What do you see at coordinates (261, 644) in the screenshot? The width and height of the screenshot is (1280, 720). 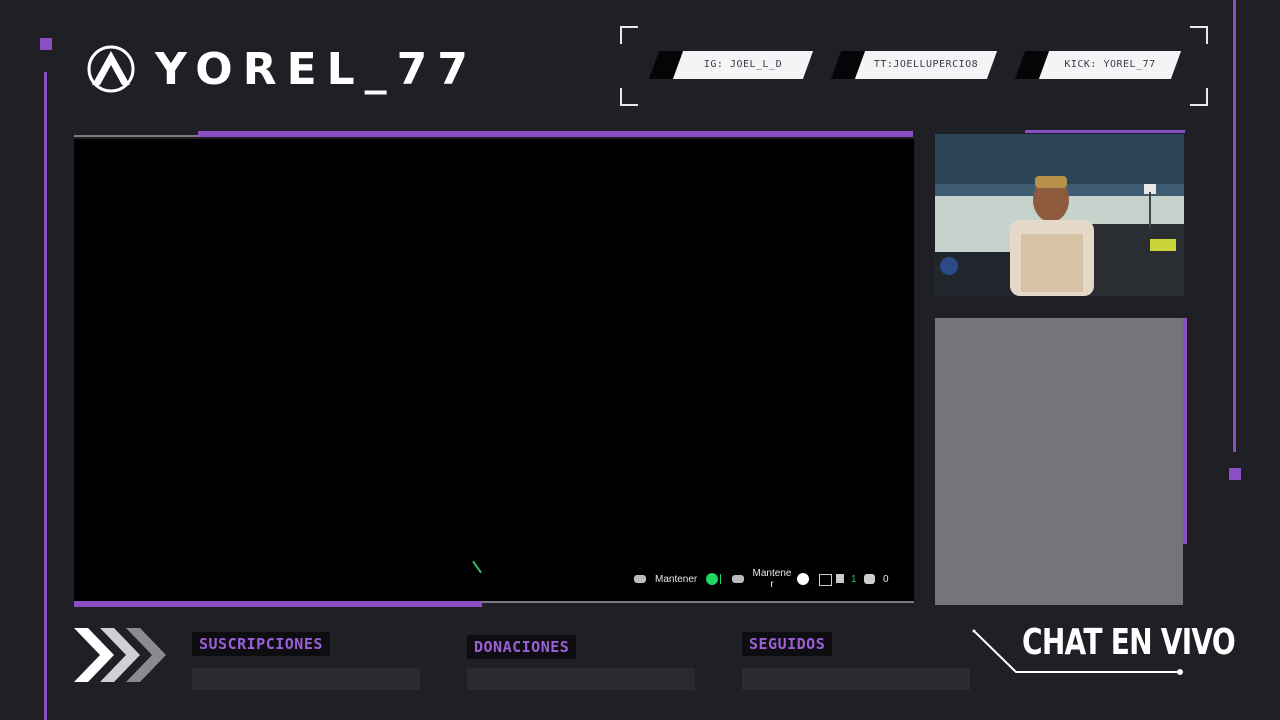 I see `subscriptions-label: SUSCRIPCIONES` at bounding box center [261, 644].